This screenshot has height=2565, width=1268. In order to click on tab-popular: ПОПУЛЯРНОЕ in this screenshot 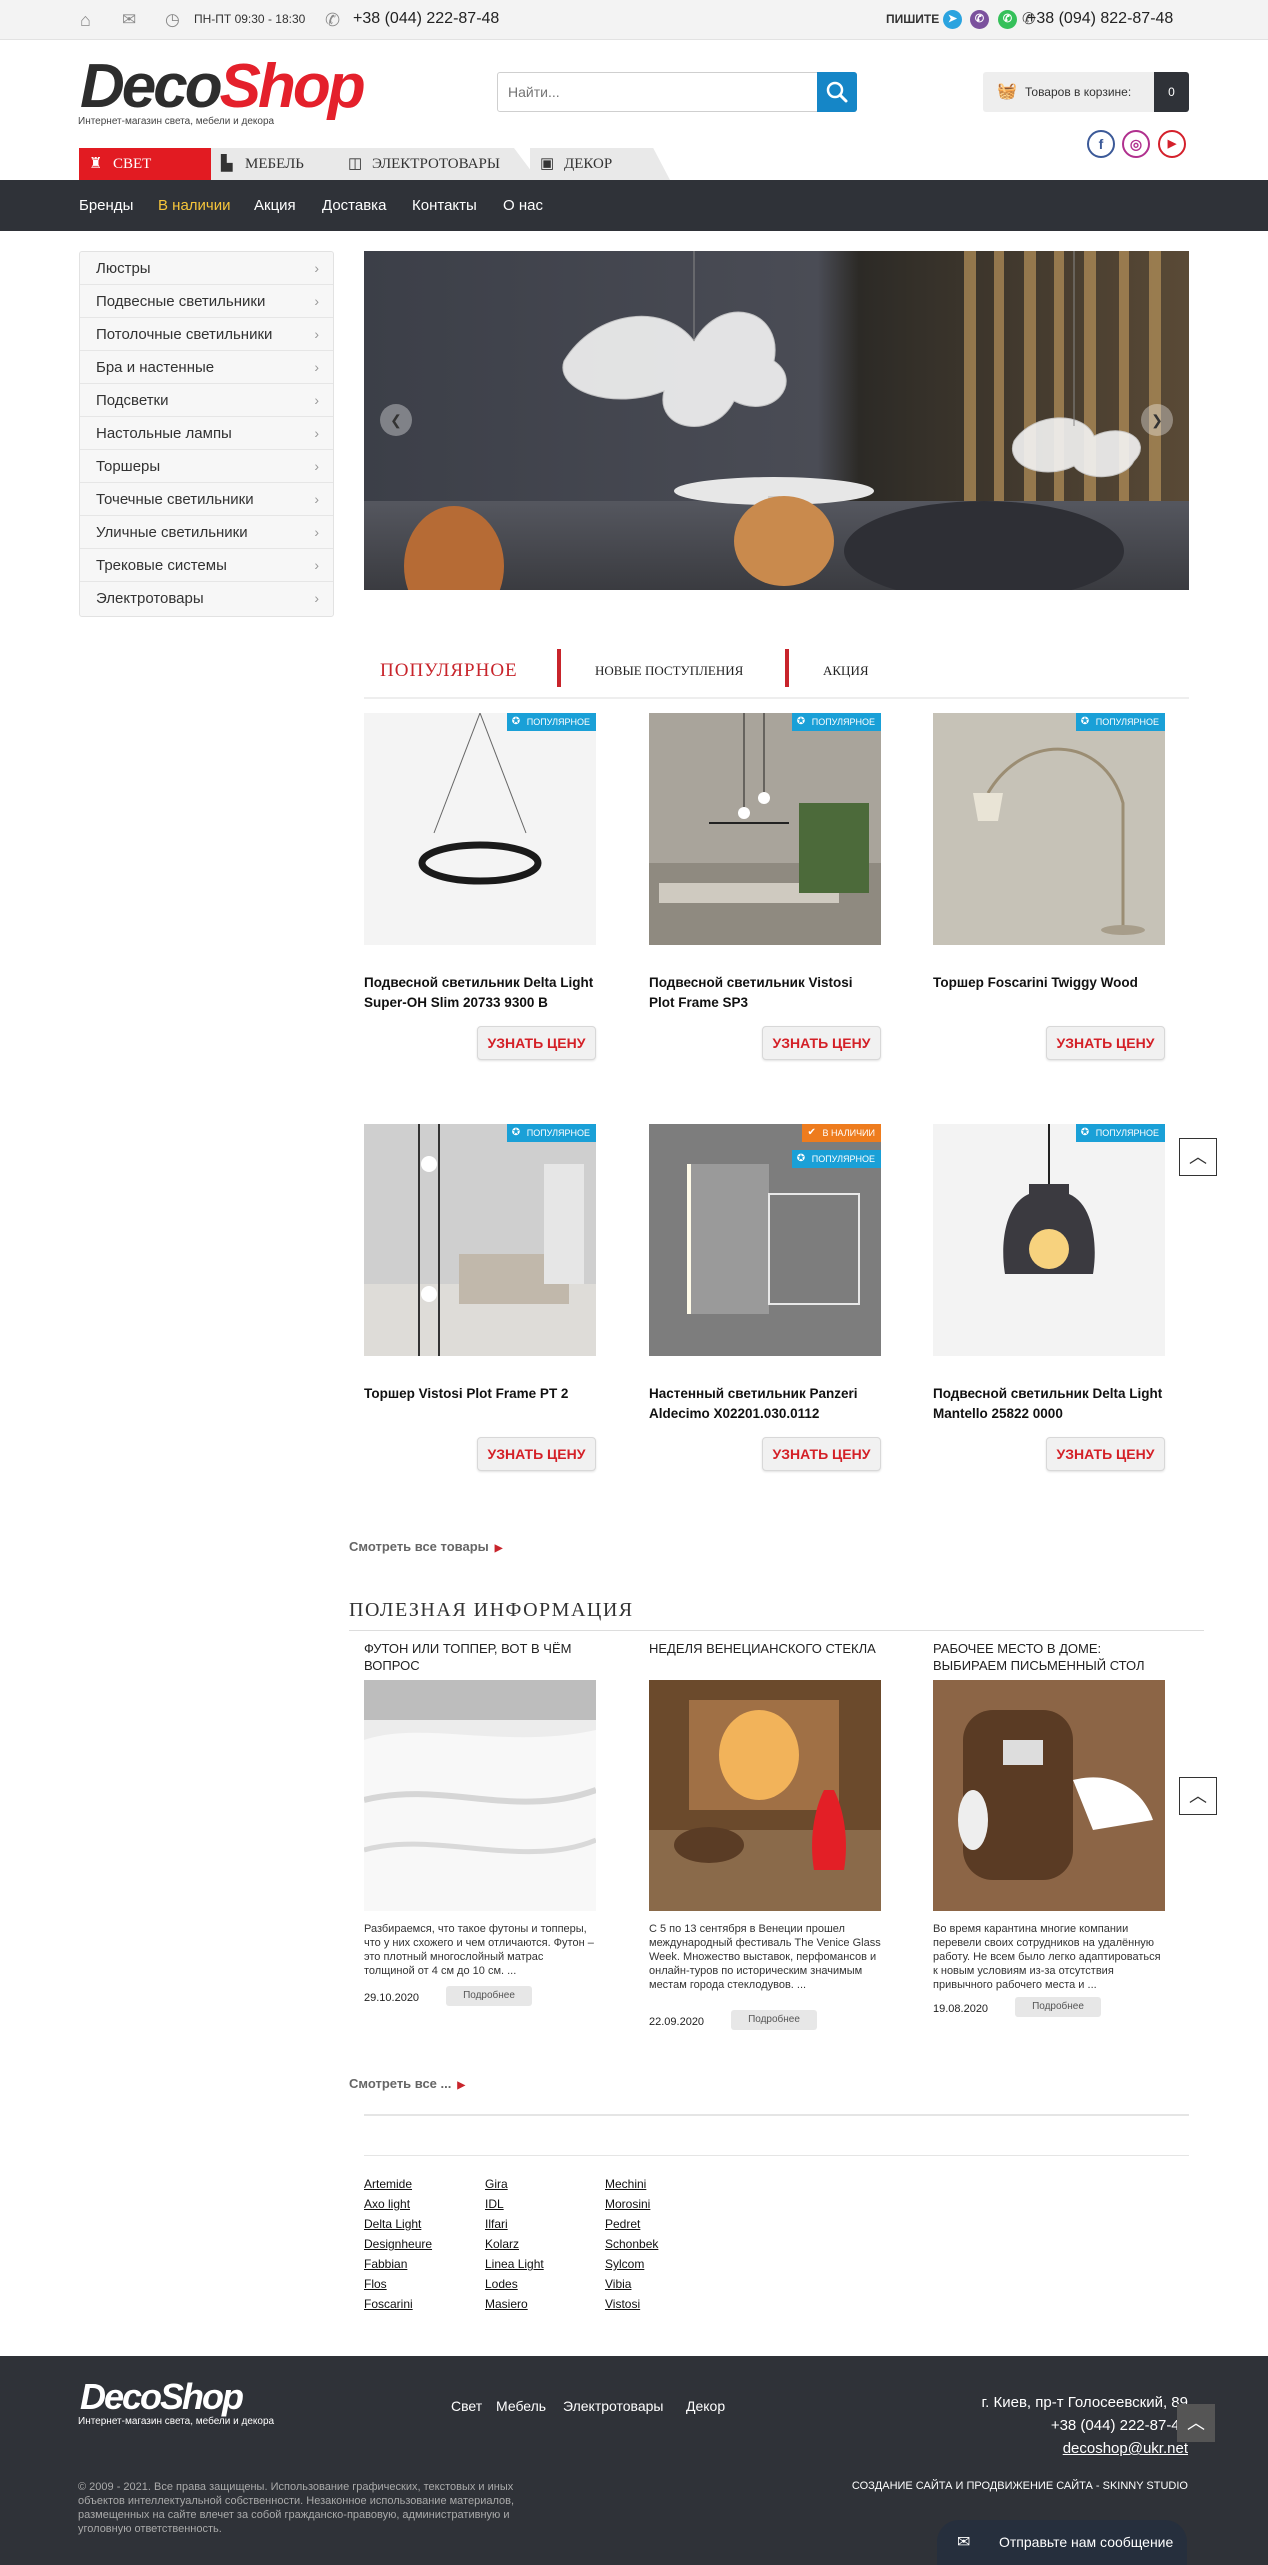, I will do `click(449, 671)`.